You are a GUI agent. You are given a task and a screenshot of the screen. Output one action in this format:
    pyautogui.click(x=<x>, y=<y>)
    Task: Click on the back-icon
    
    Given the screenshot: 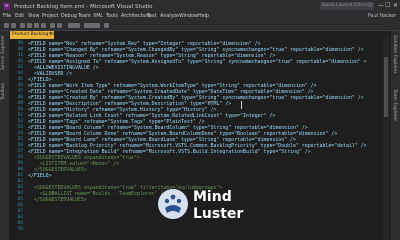 What is the action you would take?
    pyautogui.click(x=6, y=25)
    